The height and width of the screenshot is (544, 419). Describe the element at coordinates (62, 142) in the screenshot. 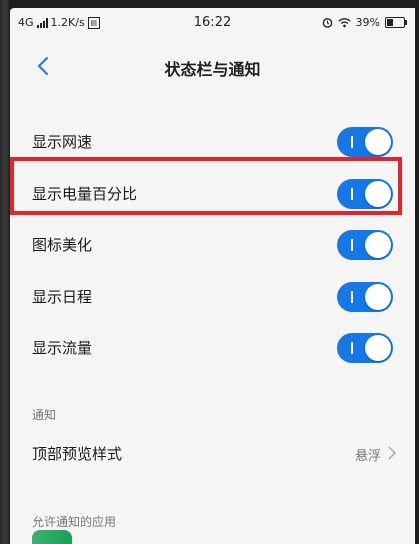

I see `setting-label: 显示网速` at that location.